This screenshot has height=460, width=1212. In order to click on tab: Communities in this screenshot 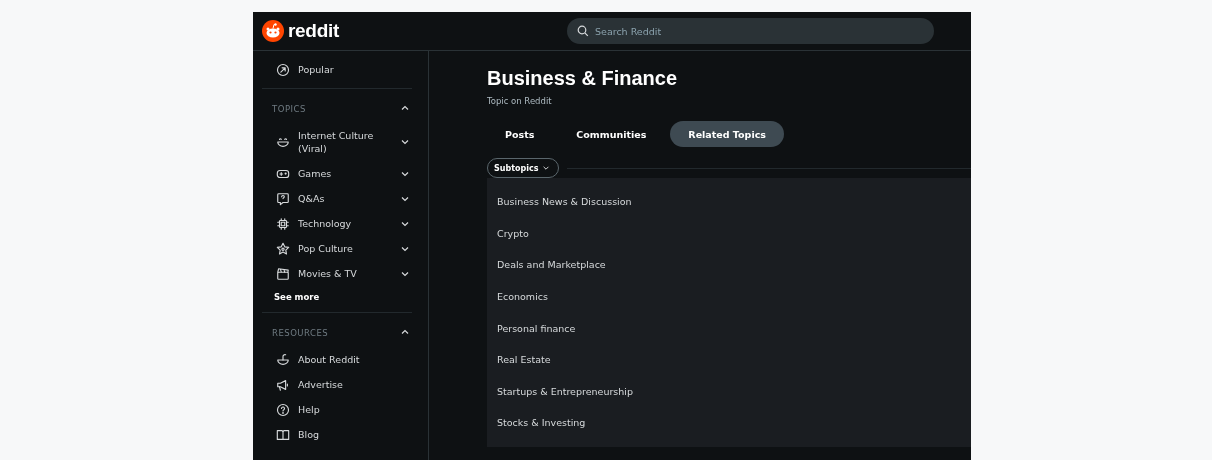, I will do `click(611, 134)`.